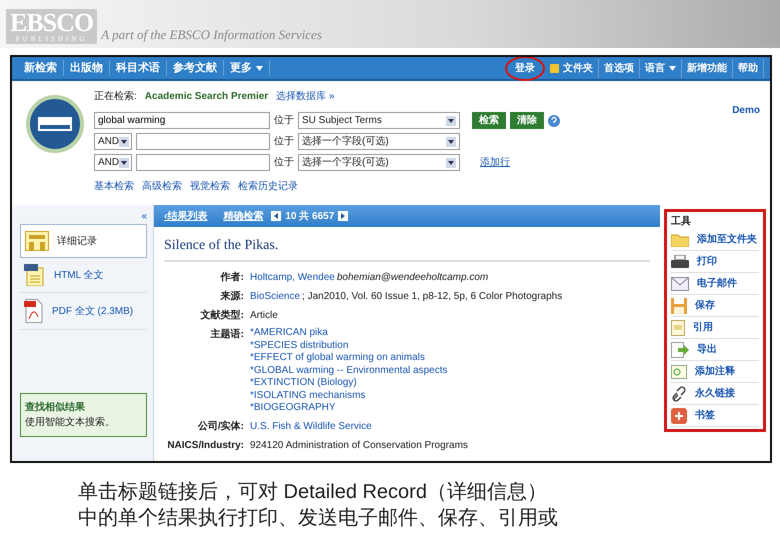 The image size is (780, 540). What do you see at coordinates (679, 306) in the screenshot?
I see `floppy-icon` at bounding box center [679, 306].